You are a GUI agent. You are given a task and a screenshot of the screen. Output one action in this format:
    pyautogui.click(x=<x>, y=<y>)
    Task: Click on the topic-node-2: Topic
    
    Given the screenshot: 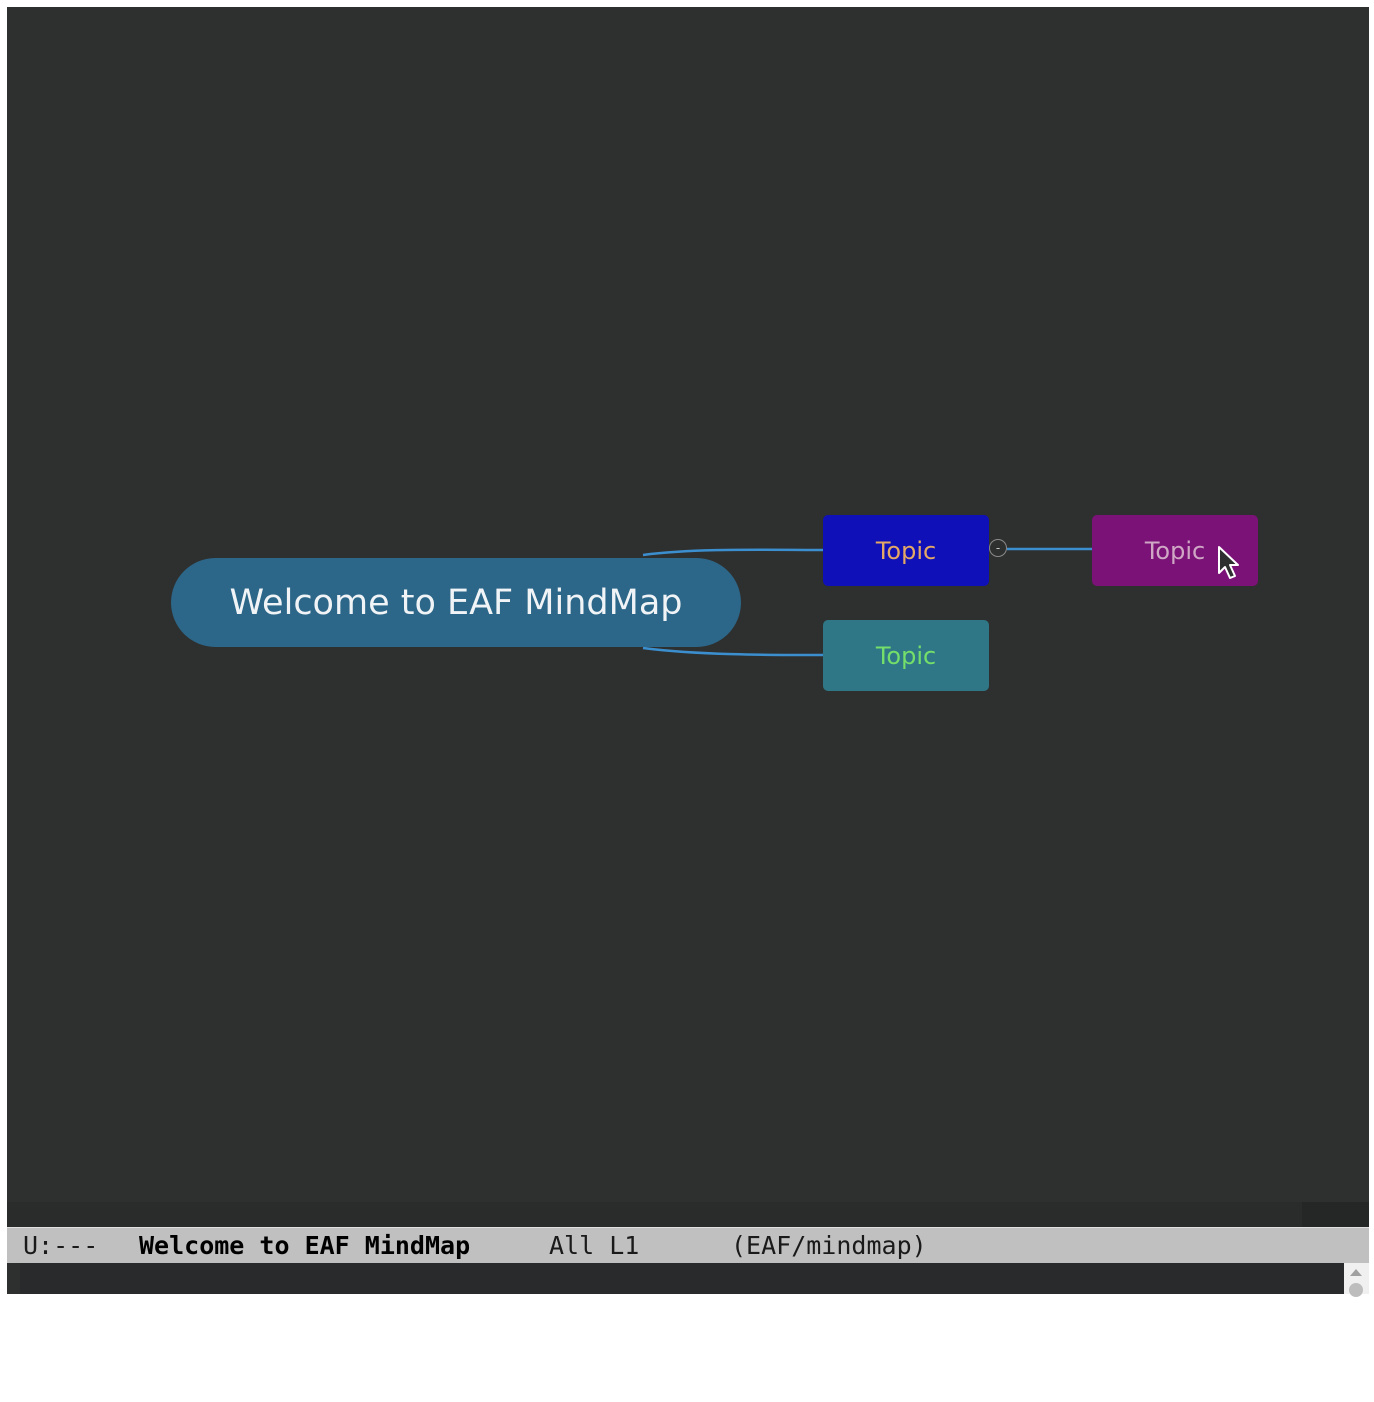 What is the action you would take?
    pyautogui.click(x=906, y=655)
    